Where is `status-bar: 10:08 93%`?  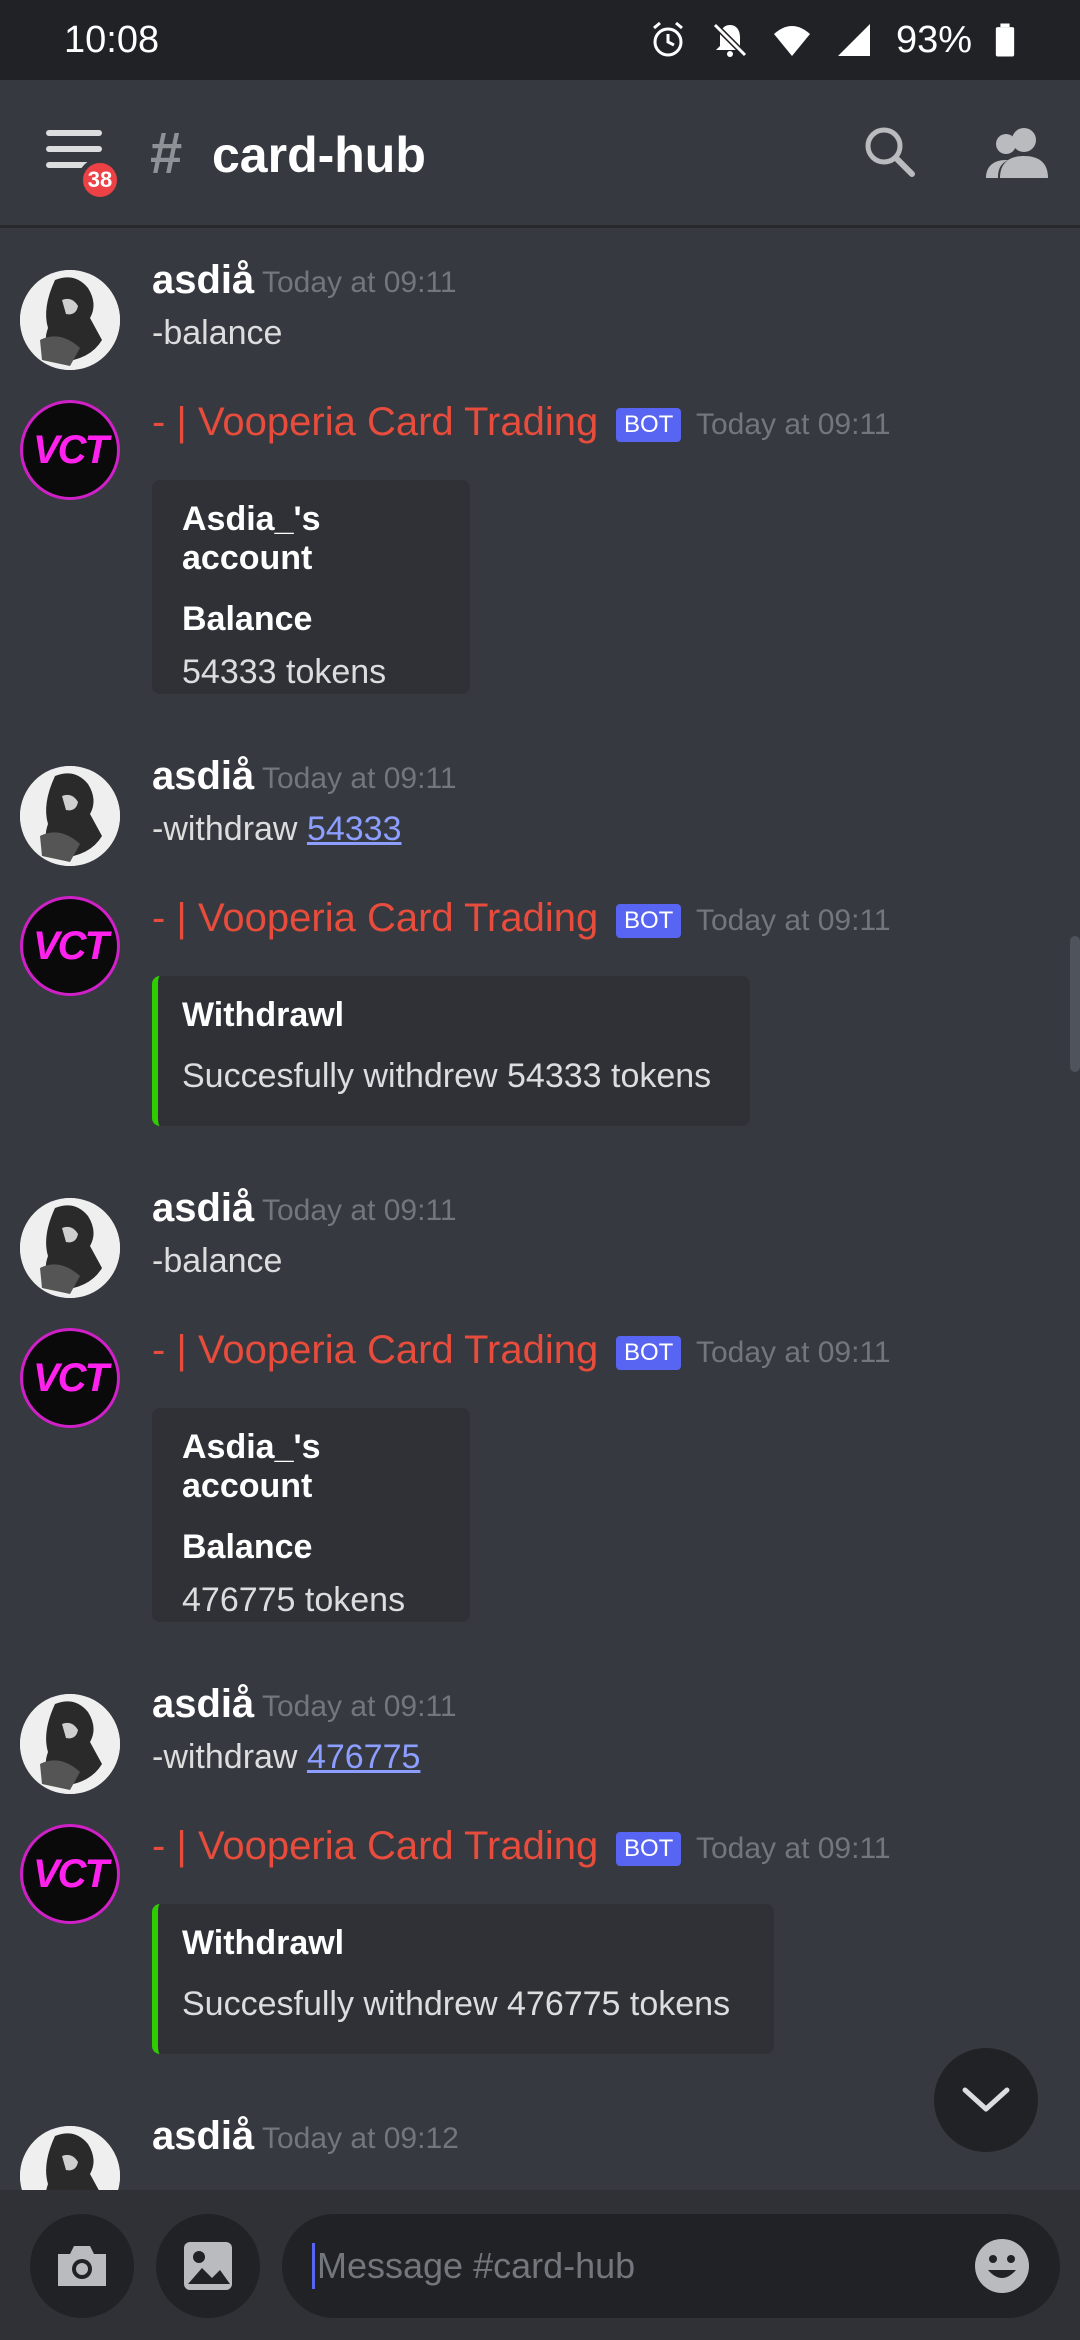 status-bar: 10:08 93% is located at coordinates (540, 40).